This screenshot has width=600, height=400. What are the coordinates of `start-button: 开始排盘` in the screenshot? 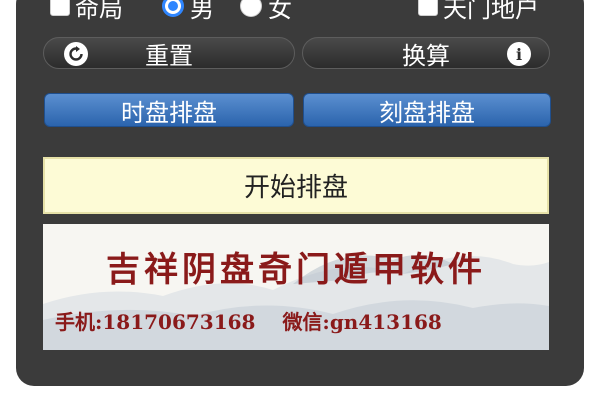 It's located at (296, 185).